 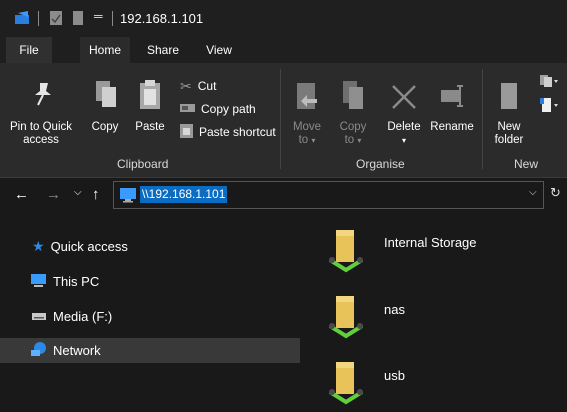 What do you see at coordinates (105, 50) in the screenshot?
I see `tab-home: Home` at bounding box center [105, 50].